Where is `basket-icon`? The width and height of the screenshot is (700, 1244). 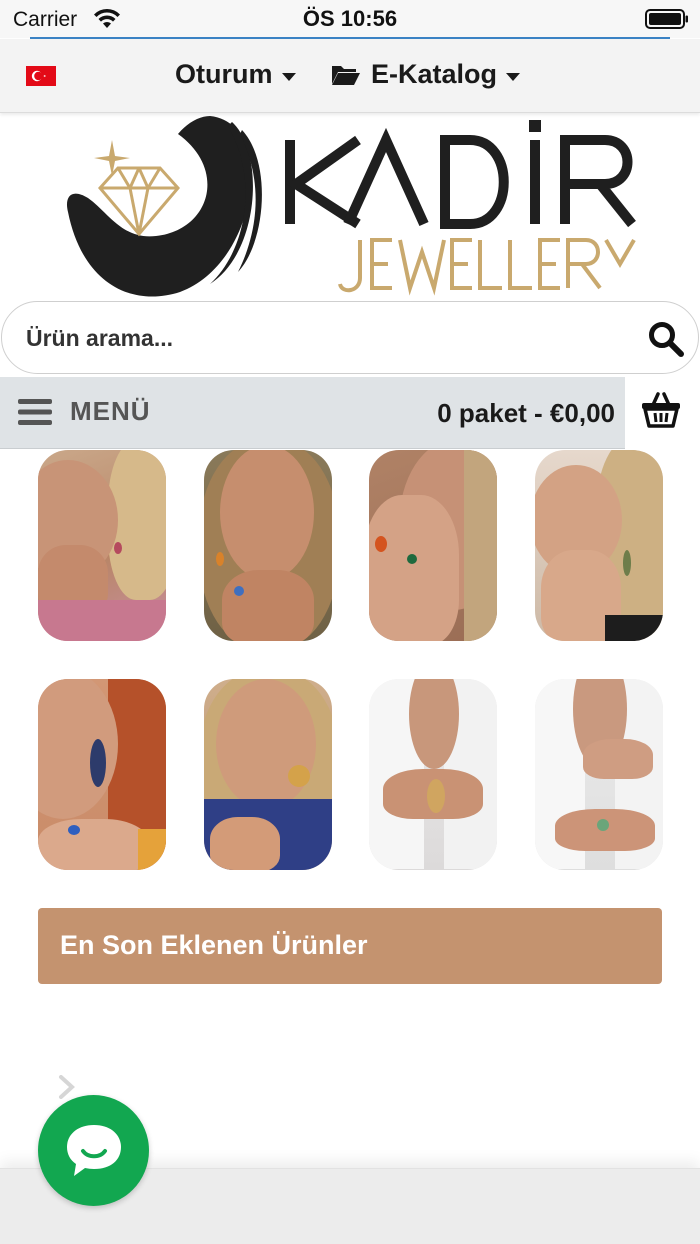
basket-icon is located at coordinates (661, 410).